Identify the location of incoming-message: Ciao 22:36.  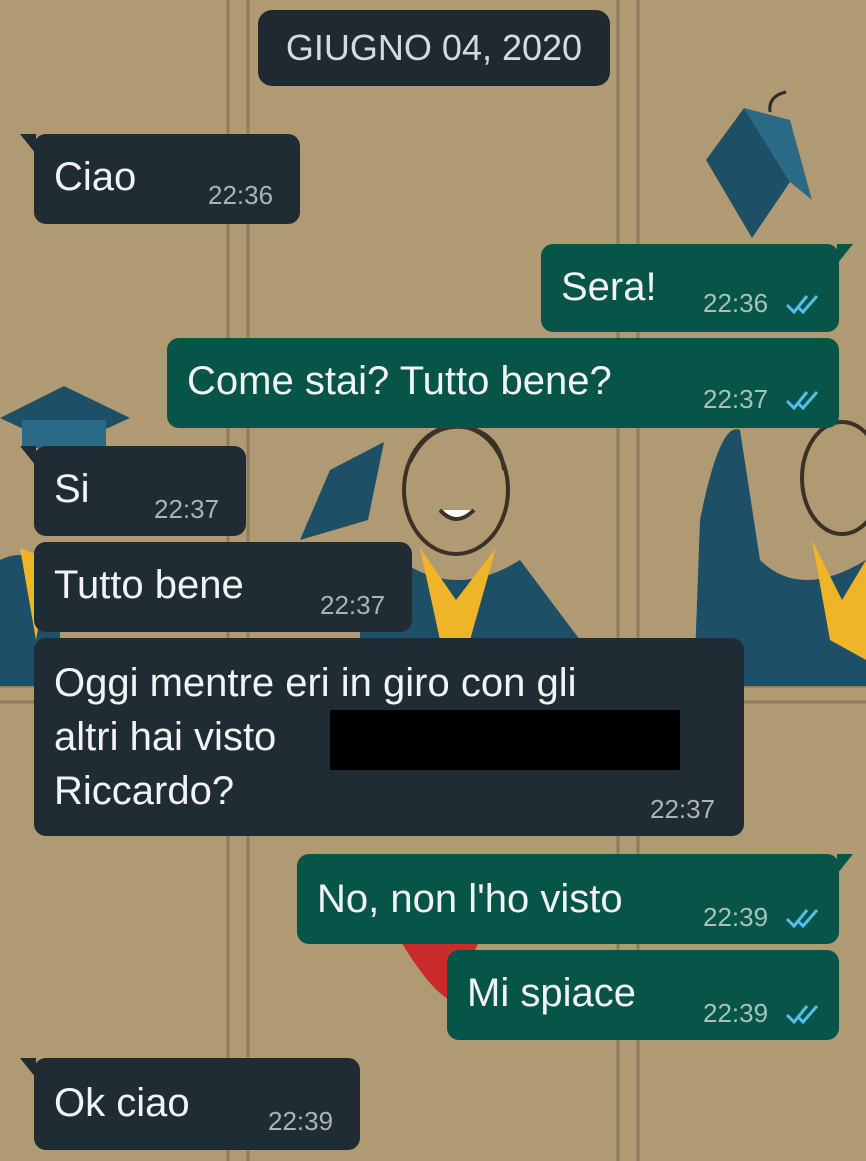
(160, 179).